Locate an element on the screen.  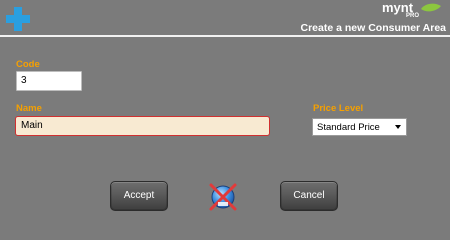
cancel-button: Cancel is located at coordinates (309, 196).